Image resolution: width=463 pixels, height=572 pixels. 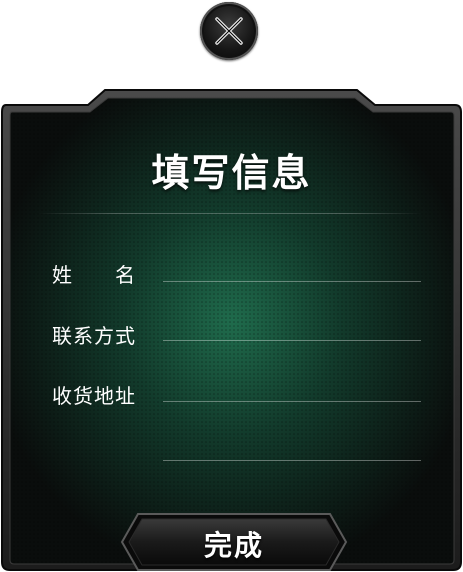 I want to click on address-label: 收货地址, so click(x=94, y=396).